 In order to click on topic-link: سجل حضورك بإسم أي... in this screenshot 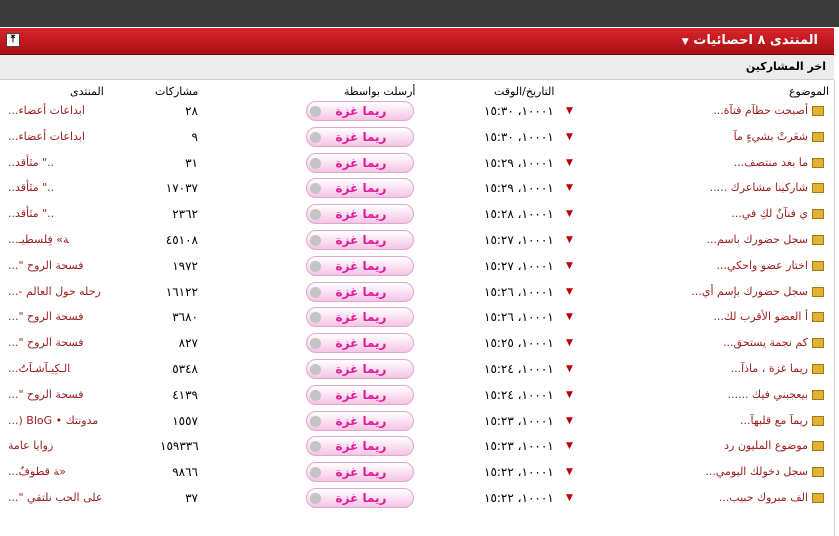, I will do `click(749, 291)`.